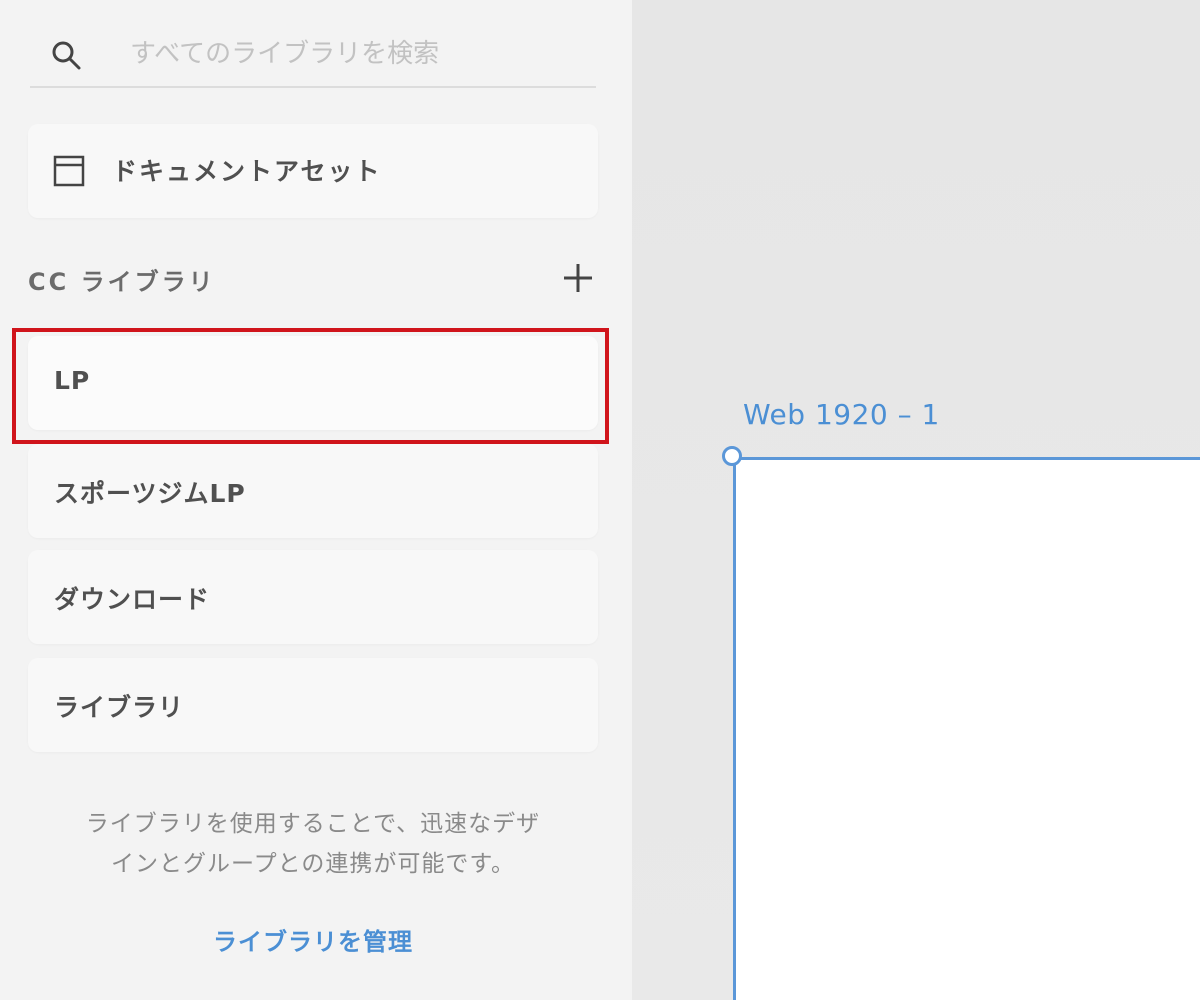  What do you see at coordinates (247, 171) in the screenshot?
I see `document-assets-label: ドキュメントアセット` at bounding box center [247, 171].